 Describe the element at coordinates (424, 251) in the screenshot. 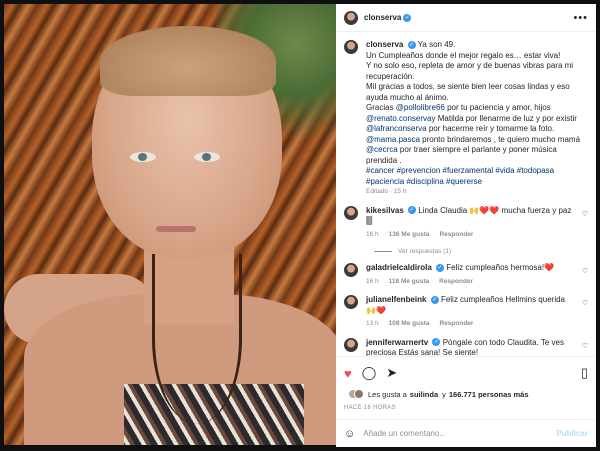

I see `view-replies-label: Ver respuestas (1)` at that location.